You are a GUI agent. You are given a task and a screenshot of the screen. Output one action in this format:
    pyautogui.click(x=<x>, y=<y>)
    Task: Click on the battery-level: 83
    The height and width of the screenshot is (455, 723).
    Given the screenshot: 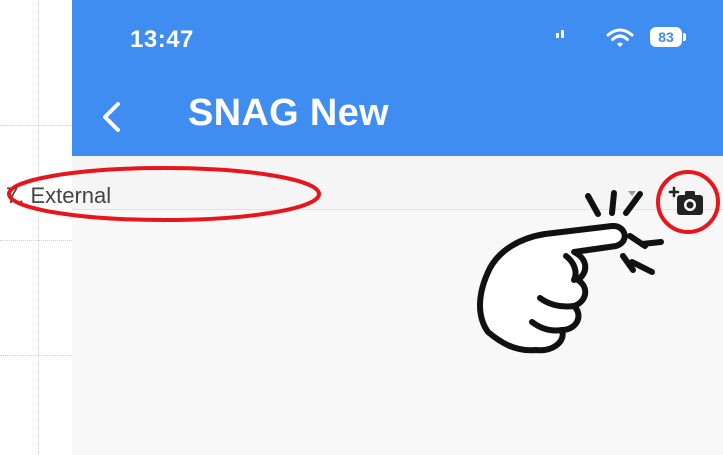 What is the action you would take?
    pyautogui.click(x=666, y=37)
    